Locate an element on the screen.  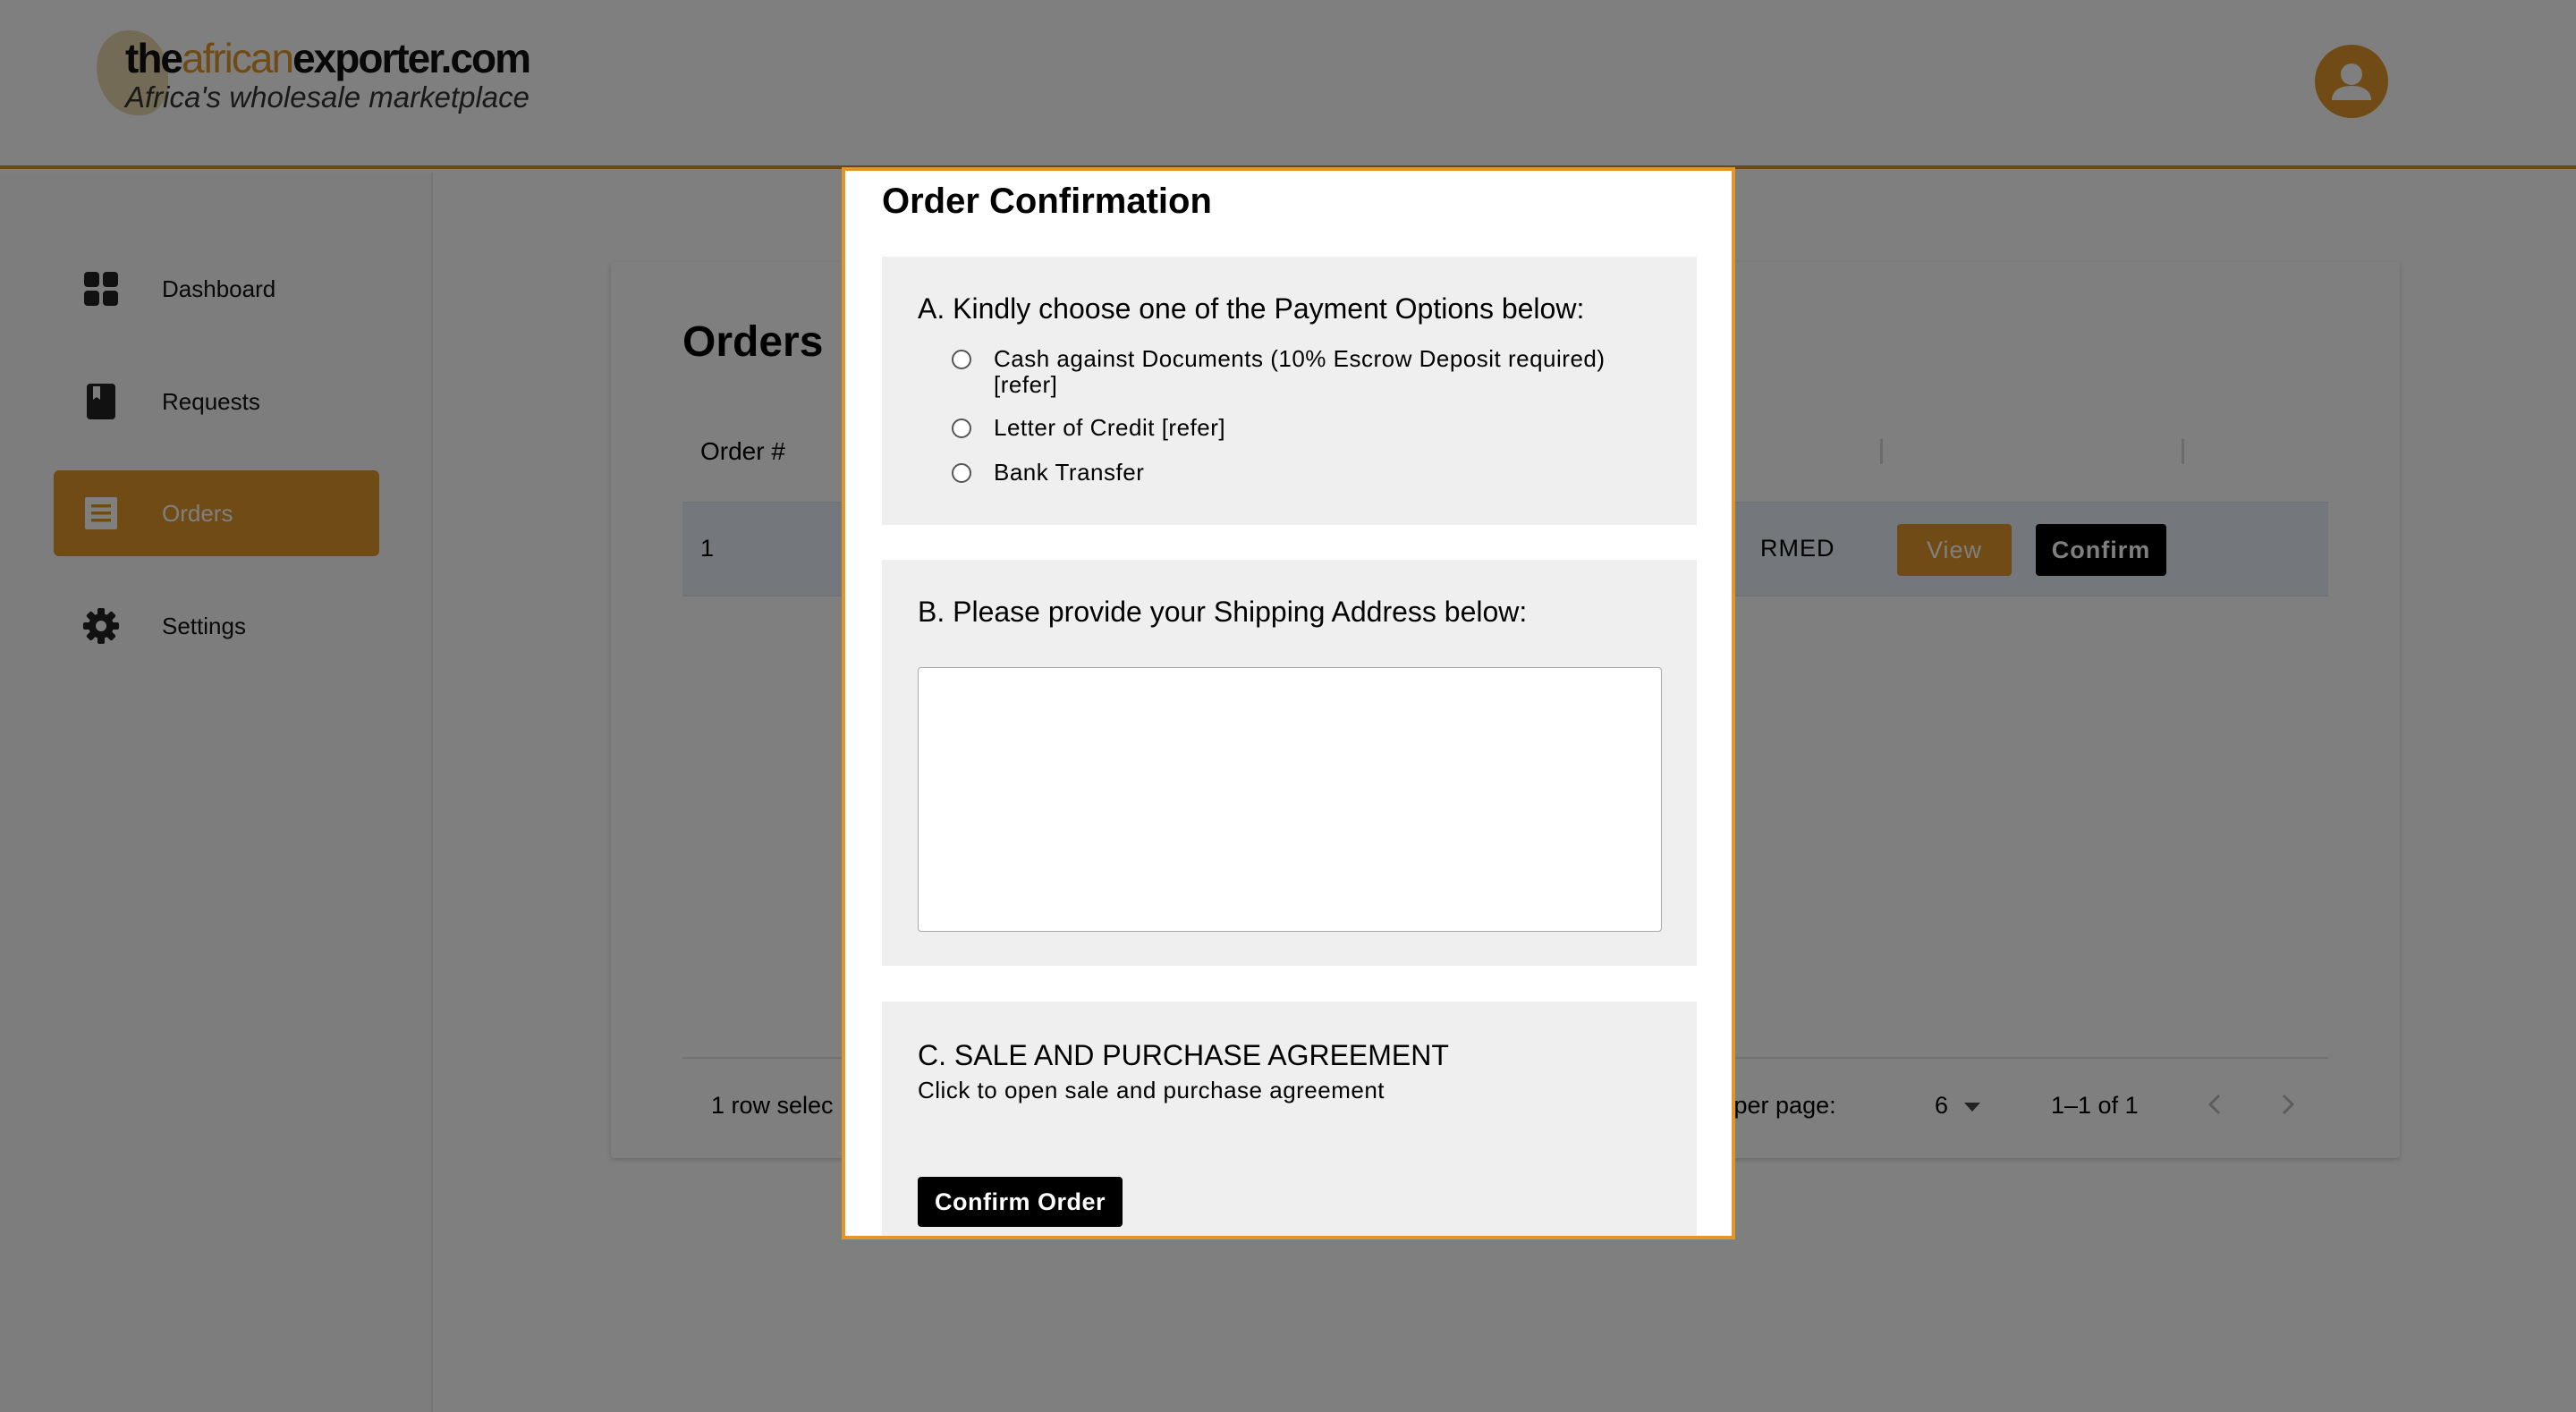
payment-option-label: Letter of Credit [refer] is located at coordinates (1110, 427).